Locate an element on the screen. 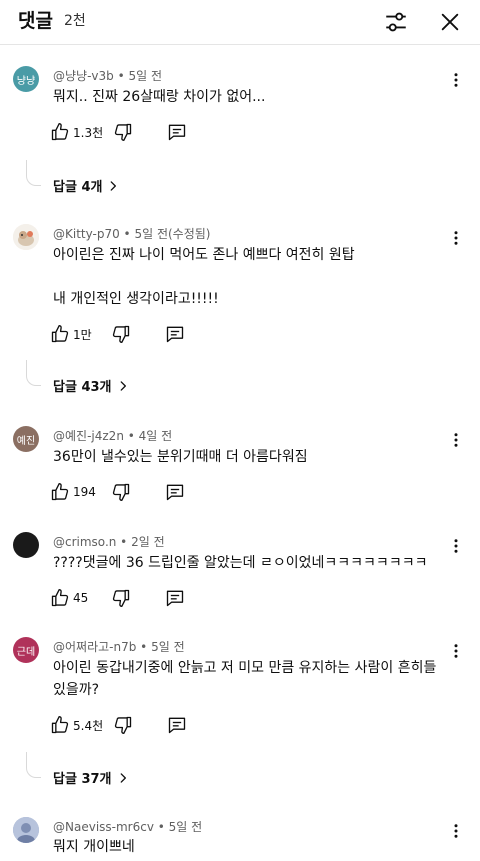  comment-author: @crimso.n is located at coordinates (84, 542).